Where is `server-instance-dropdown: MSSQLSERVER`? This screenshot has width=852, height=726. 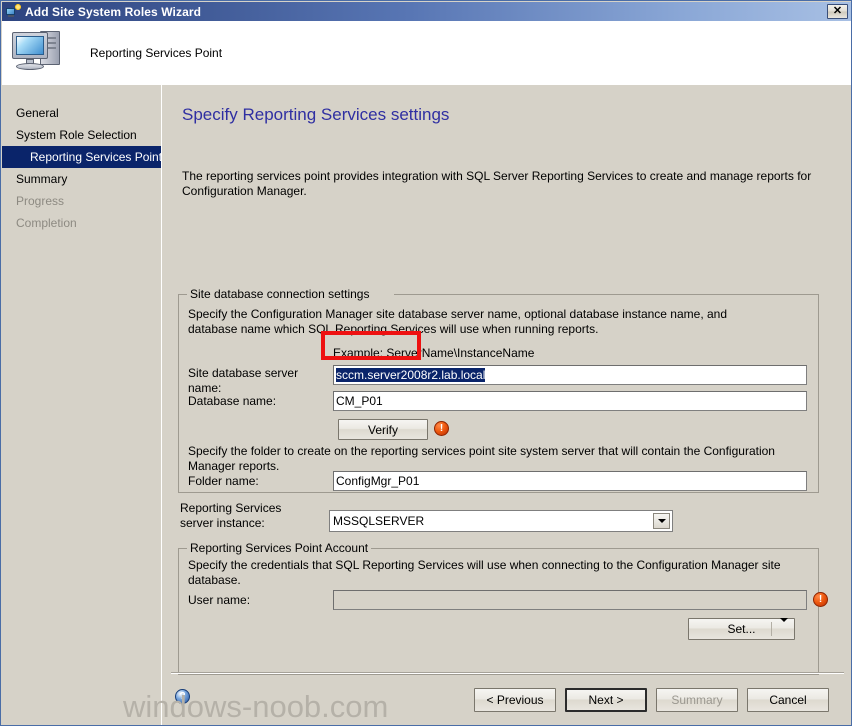
server-instance-dropdown: MSSQLSERVER is located at coordinates (501, 521).